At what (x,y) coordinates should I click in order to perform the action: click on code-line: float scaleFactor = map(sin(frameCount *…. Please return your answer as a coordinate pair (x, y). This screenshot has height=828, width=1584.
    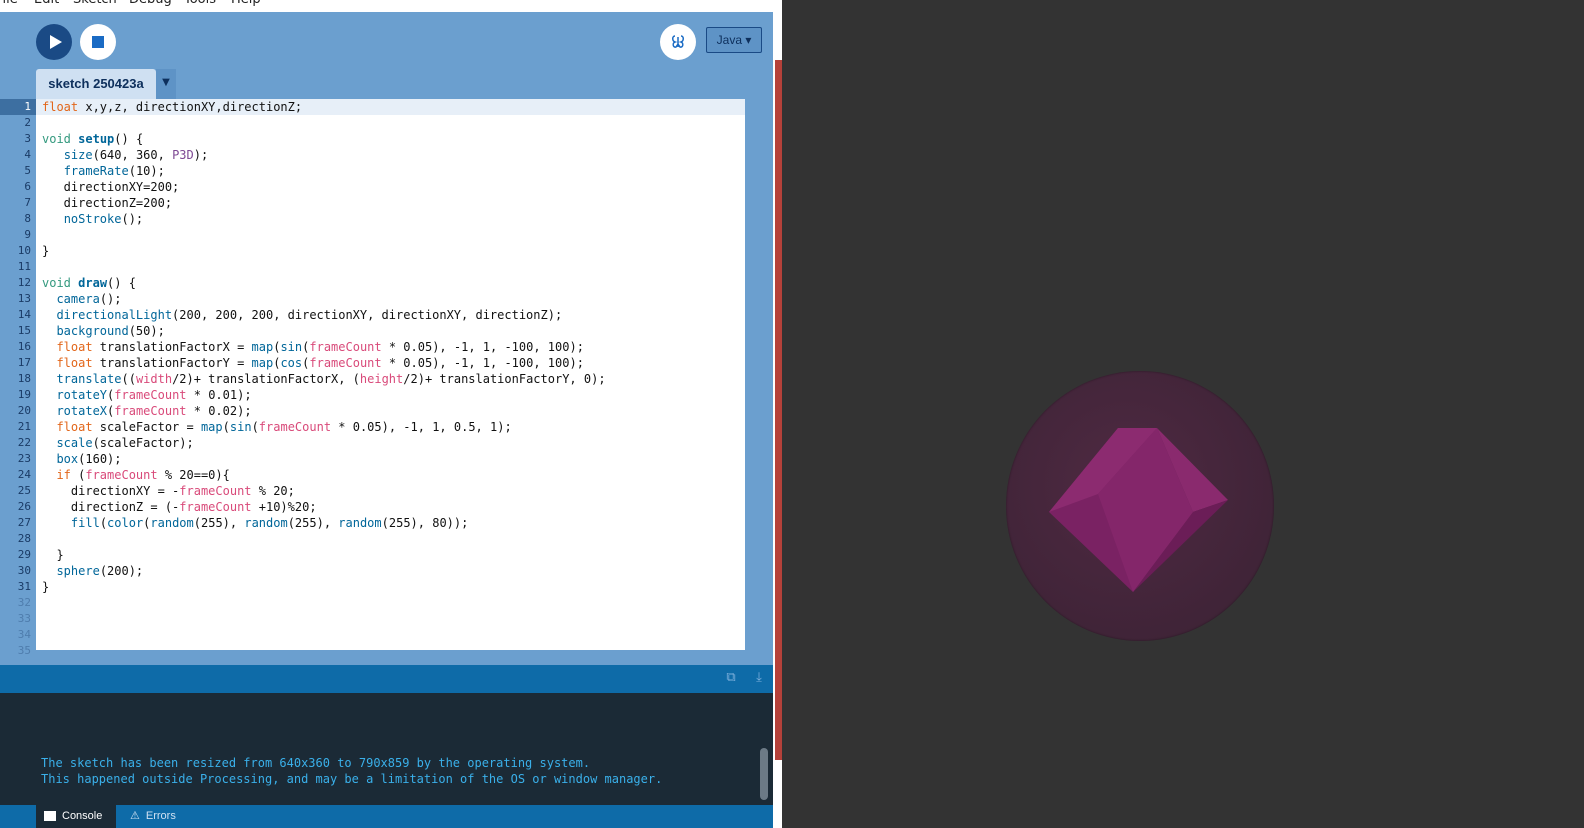
    Looking at the image, I should click on (284, 427).